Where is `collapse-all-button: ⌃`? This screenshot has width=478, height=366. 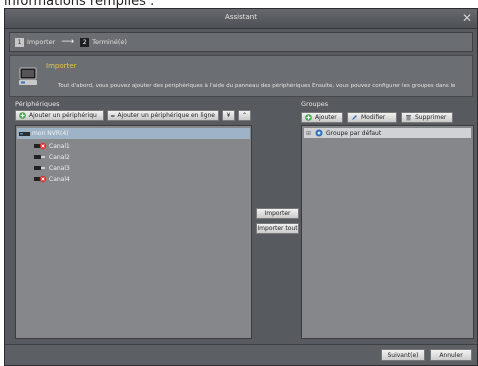 collapse-all-button: ⌃ is located at coordinates (244, 115).